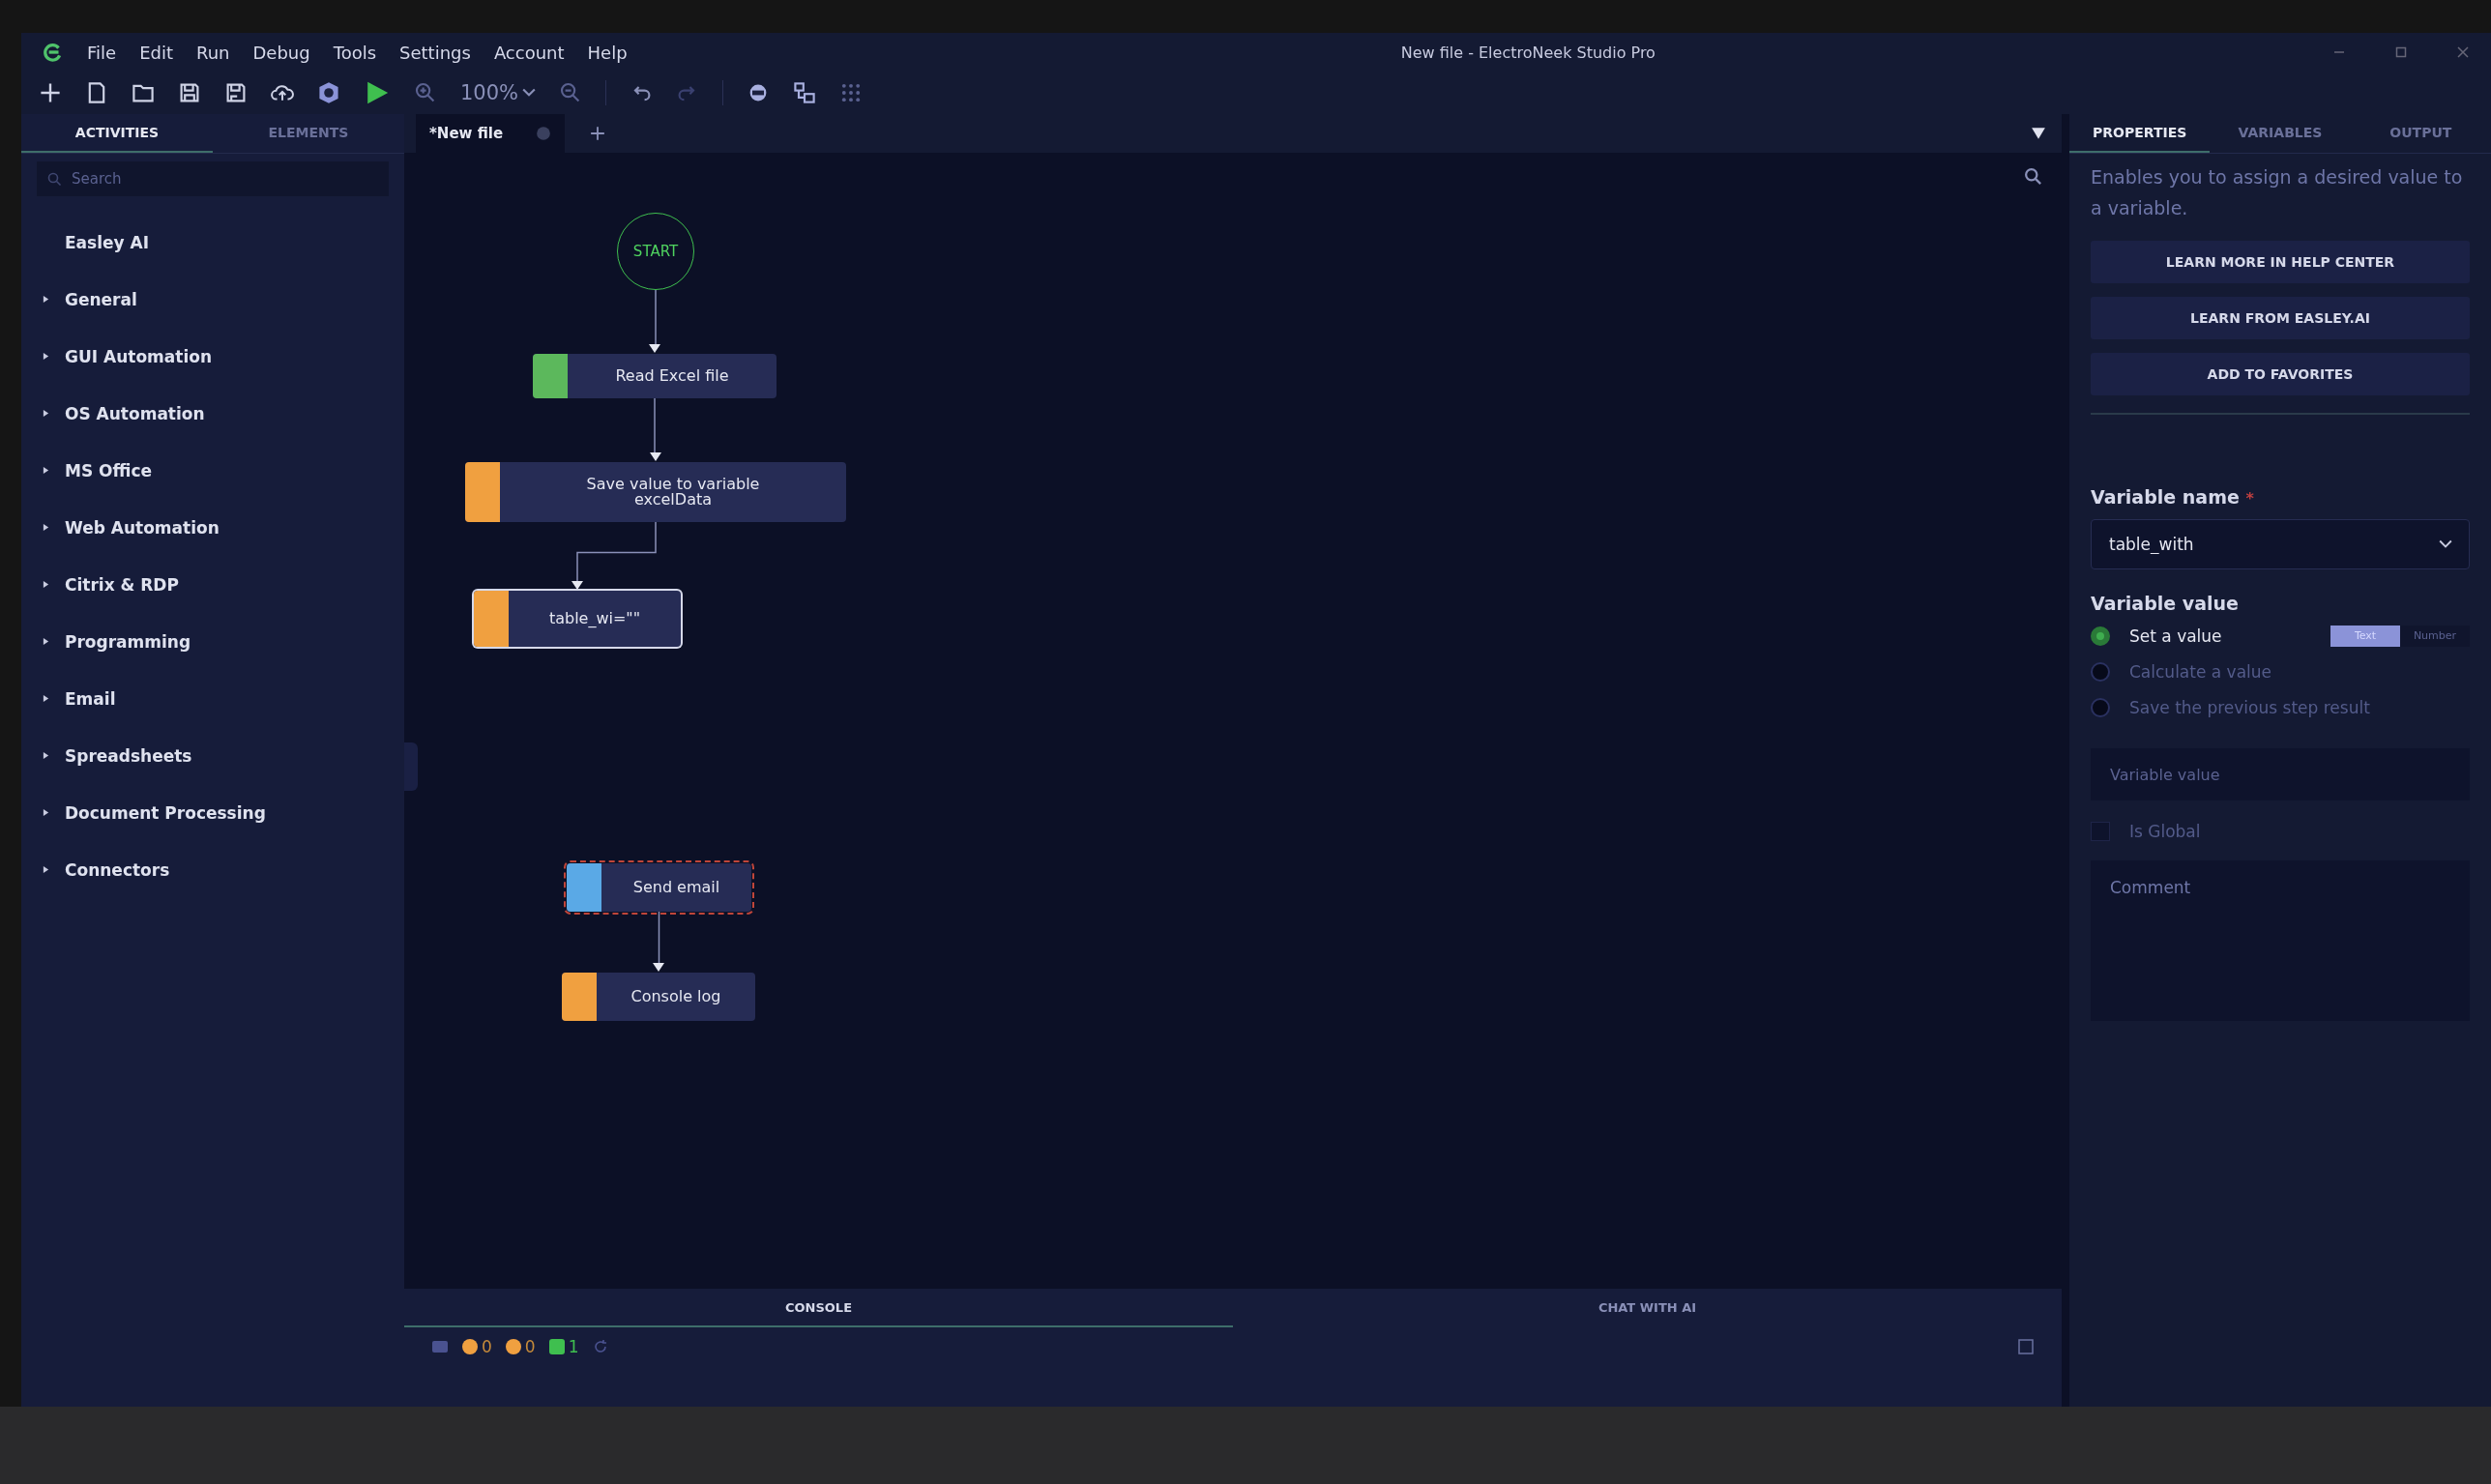 The width and height of the screenshot is (2491, 1484). What do you see at coordinates (2032, 176) in the screenshot?
I see `search-icon` at bounding box center [2032, 176].